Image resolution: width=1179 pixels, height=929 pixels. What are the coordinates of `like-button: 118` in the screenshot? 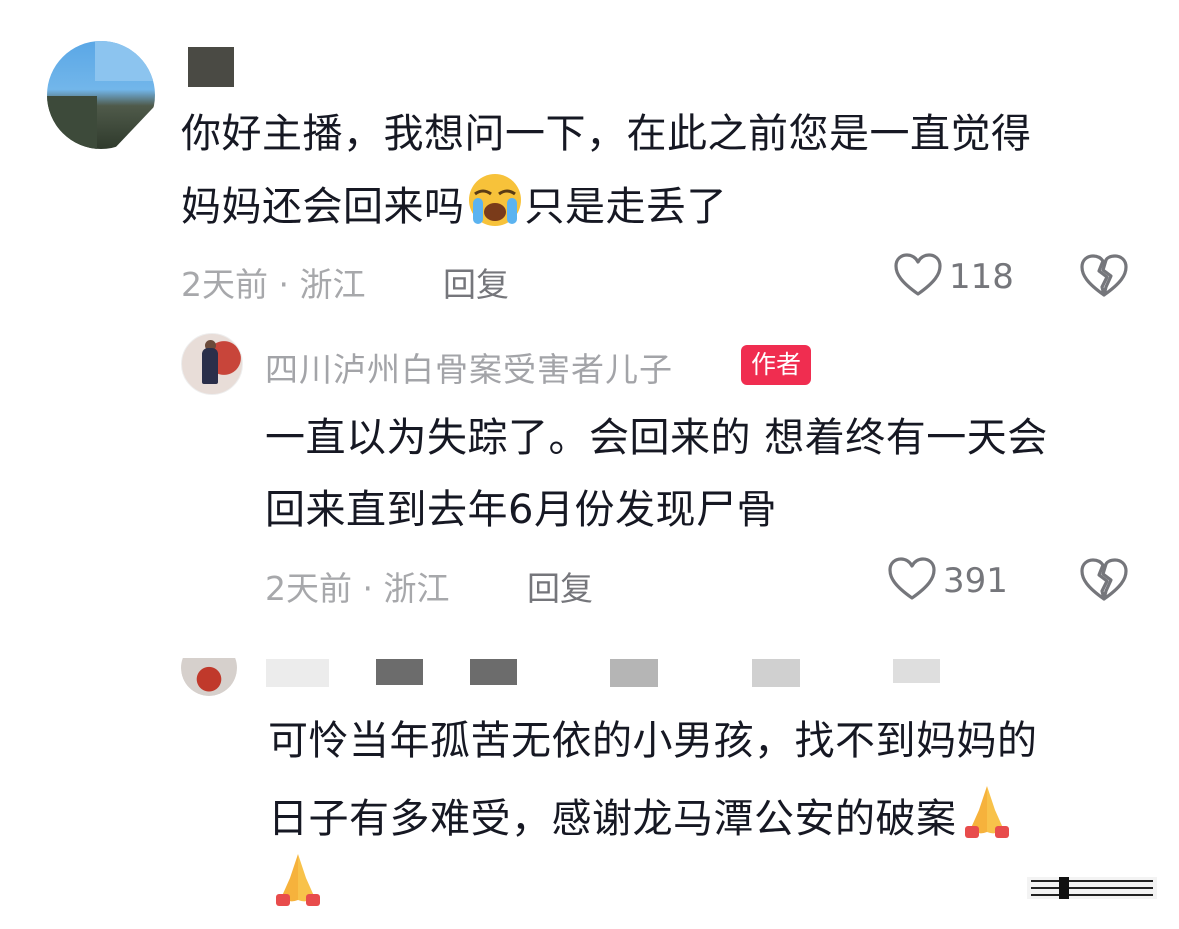 It's located at (953, 277).